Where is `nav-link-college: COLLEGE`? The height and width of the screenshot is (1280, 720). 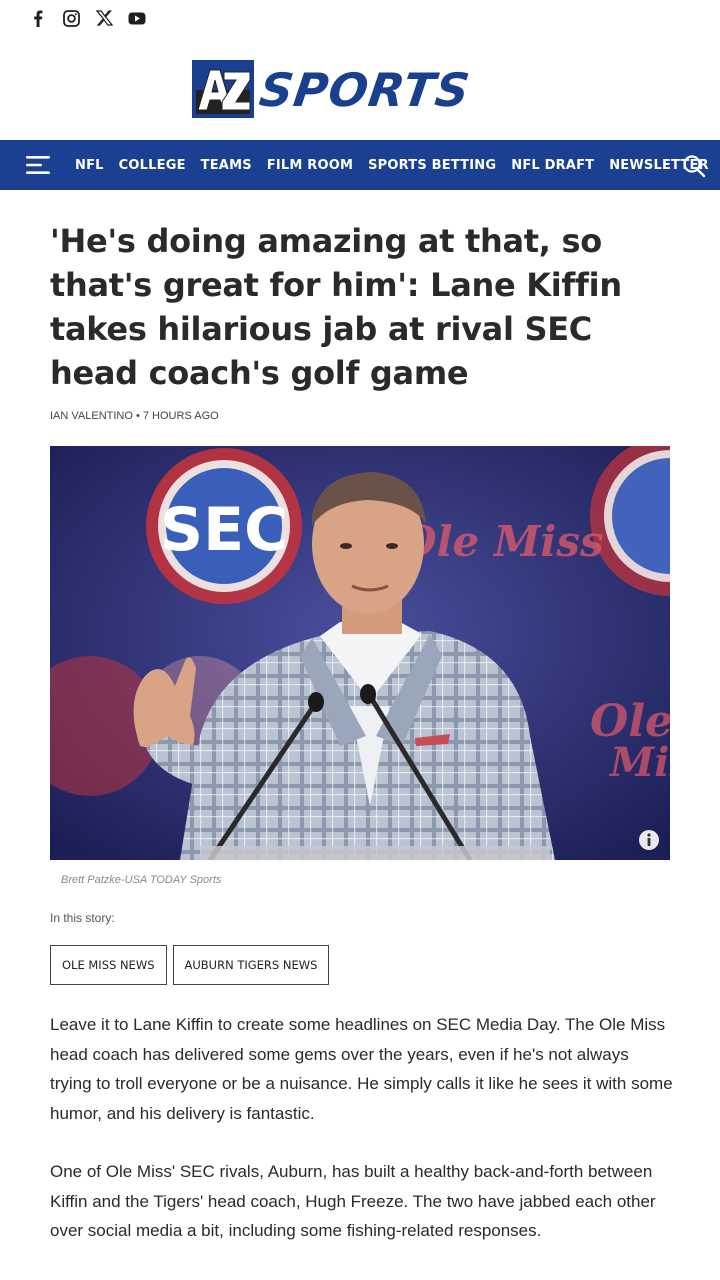 nav-link-college: COLLEGE is located at coordinates (152, 165).